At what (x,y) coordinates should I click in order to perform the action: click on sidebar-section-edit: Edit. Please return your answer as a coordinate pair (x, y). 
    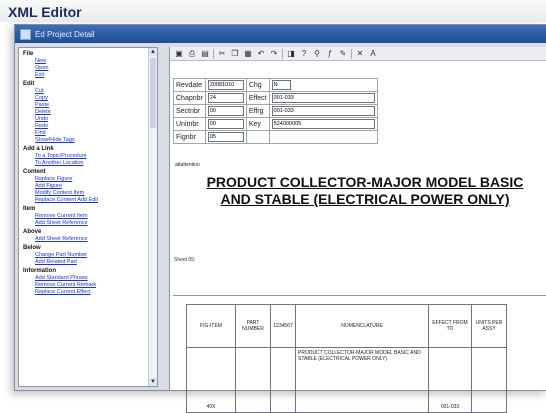
    Looking at the image, I should click on (29, 84).